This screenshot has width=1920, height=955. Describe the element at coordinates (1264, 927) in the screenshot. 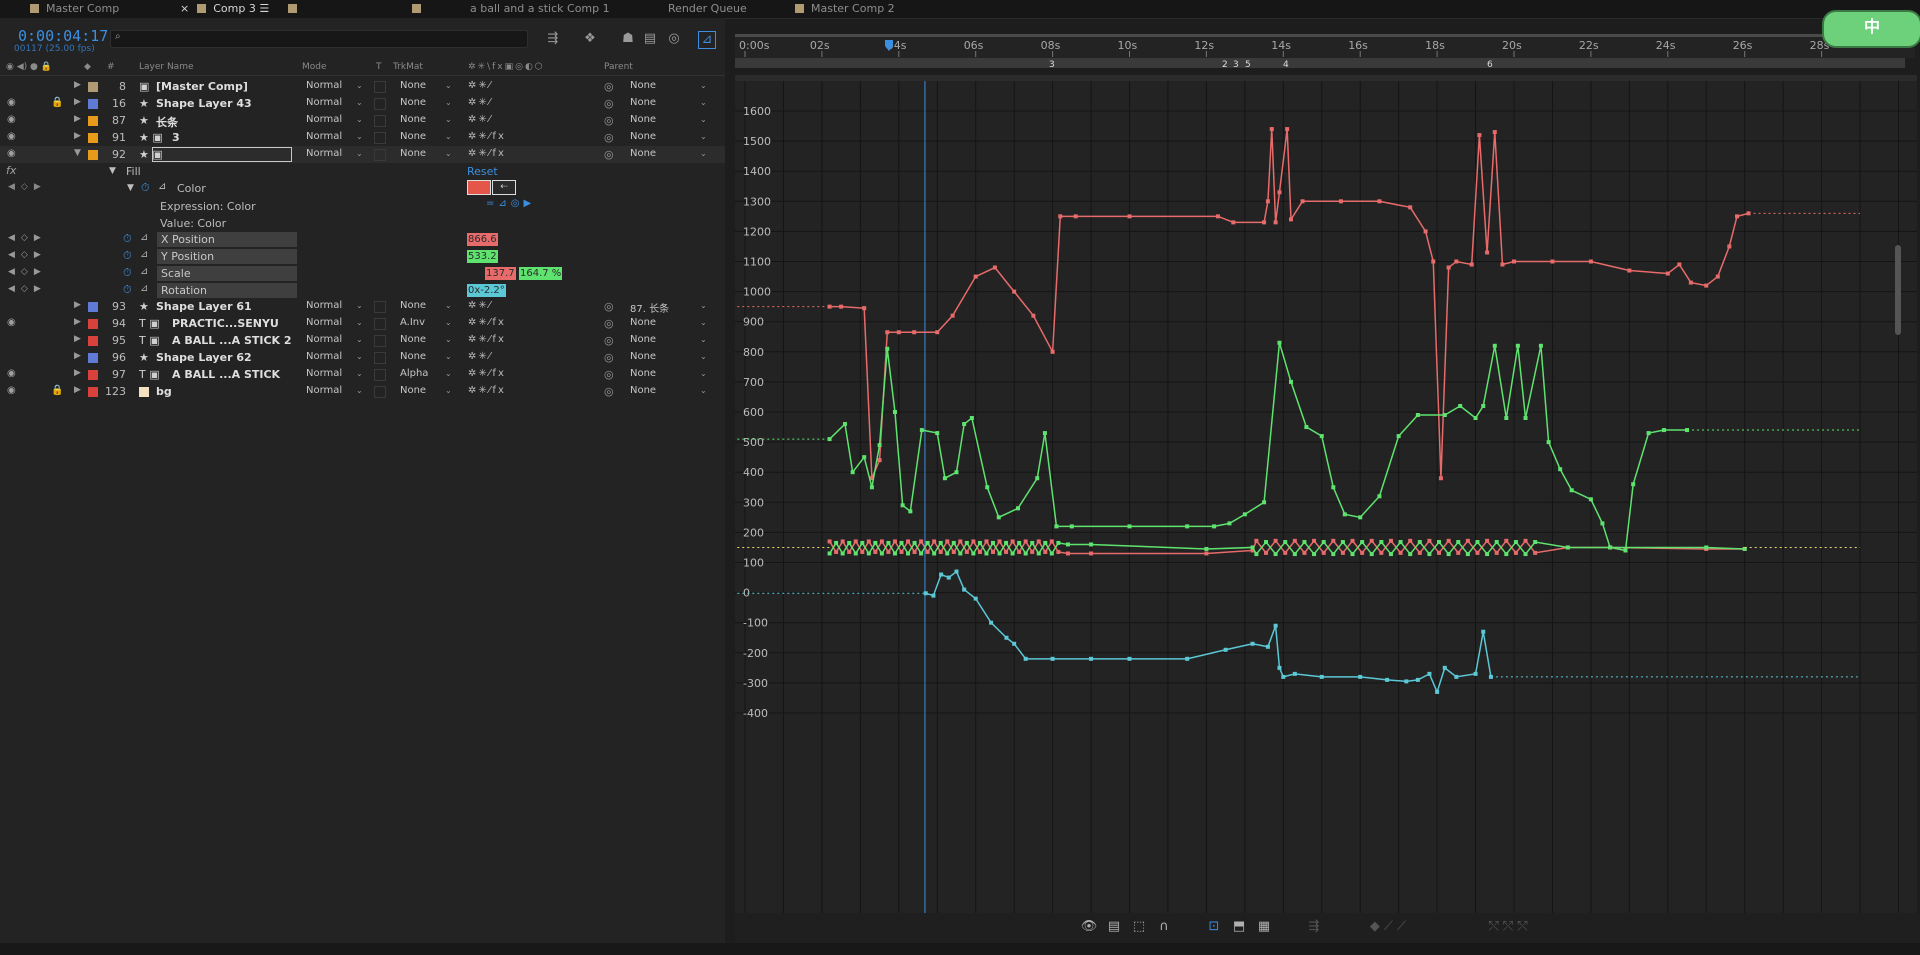

I see `zoom-out-icon: ▦` at that location.